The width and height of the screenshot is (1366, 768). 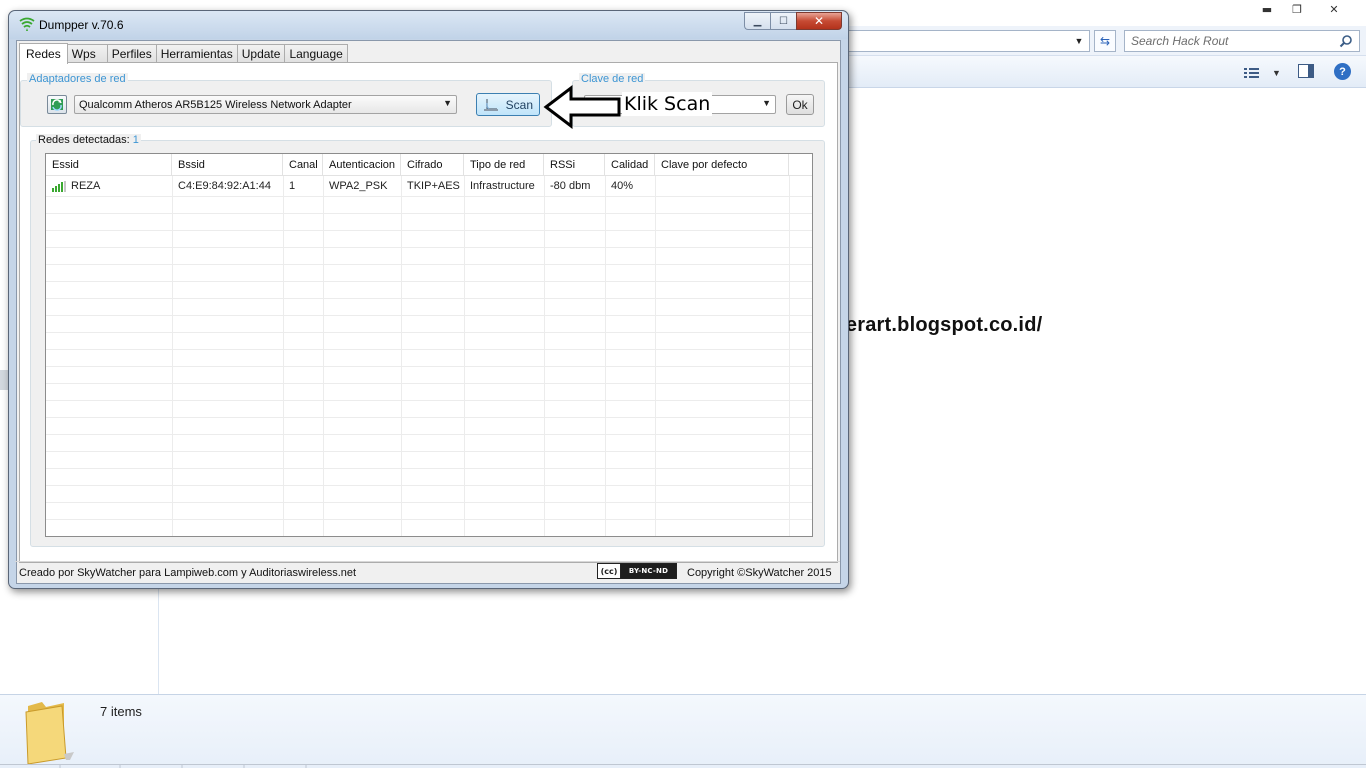 I want to click on column-header-calidad: Calidad, so click(x=630, y=165).